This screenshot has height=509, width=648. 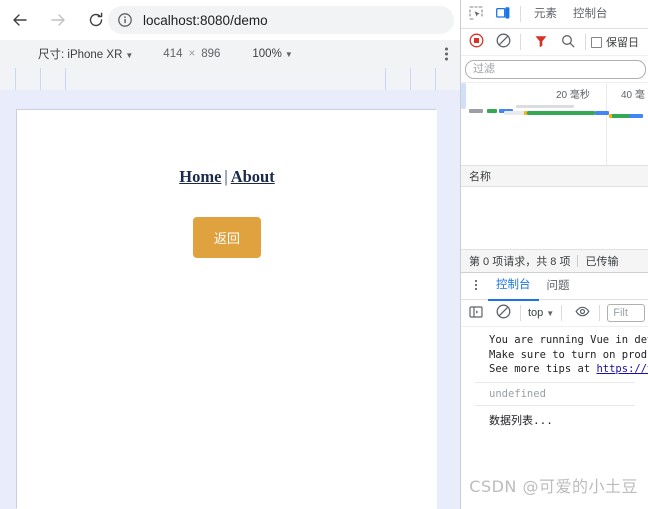 What do you see at coordinates (227, 237) in the screenshot?
I see `page-back-button: 返回` at bounding box center [227, 237].